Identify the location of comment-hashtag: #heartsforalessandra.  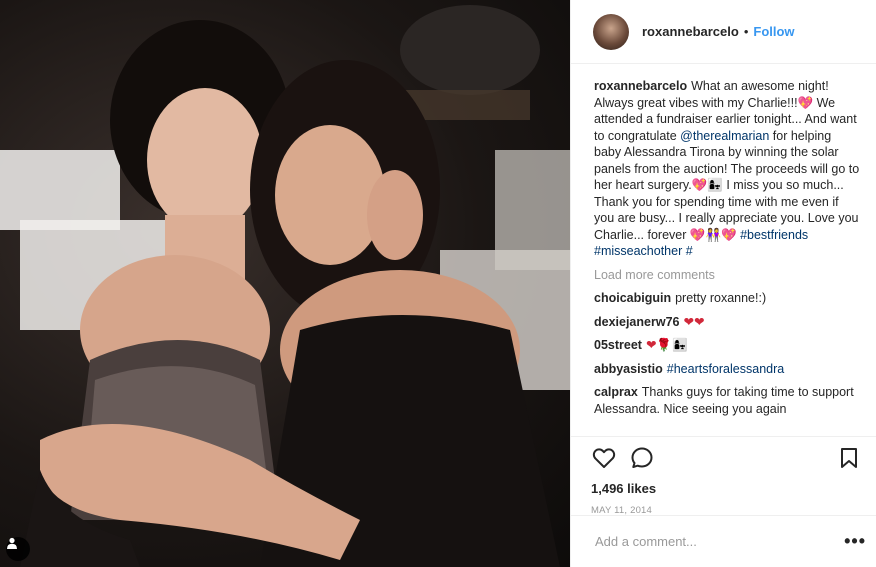
(725, 369).